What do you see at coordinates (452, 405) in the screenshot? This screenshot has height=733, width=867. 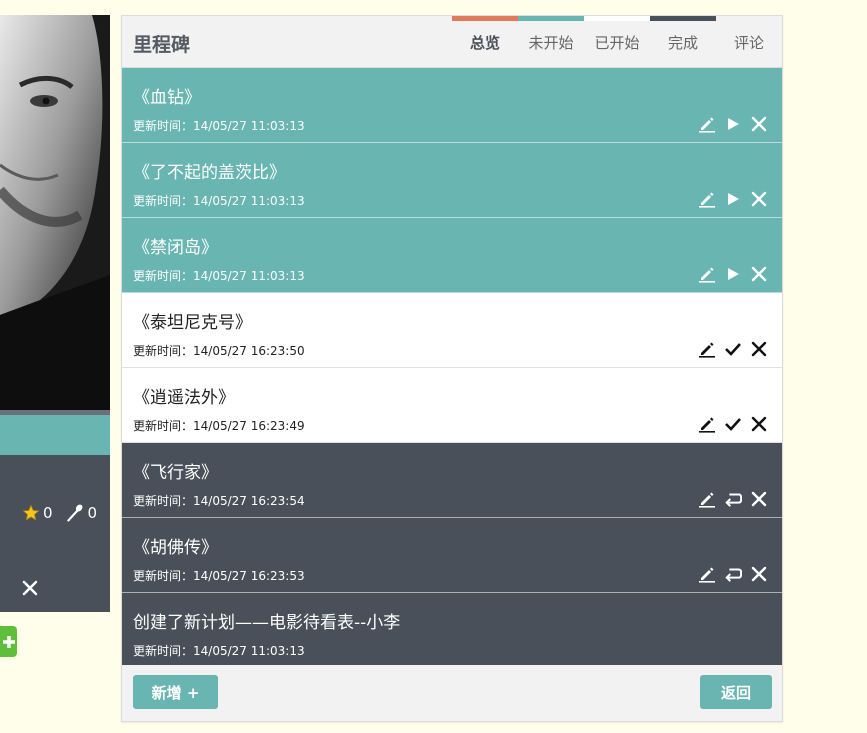 I see `milestone-row: 《逍遥法外》更新时间：14/05/27 16:23:49` at bounding box center [452, 405].